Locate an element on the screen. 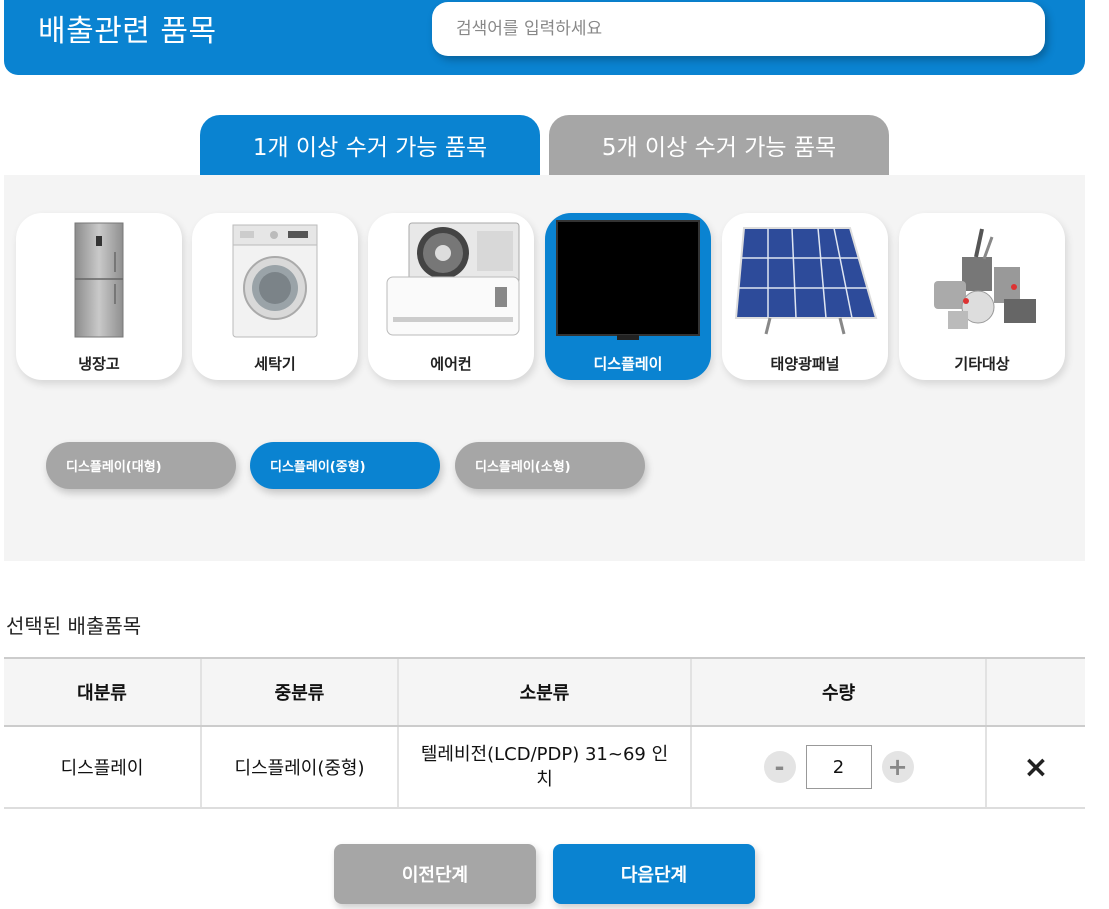  header-middle-category: 중분류 is located at coordinates (299, 692).